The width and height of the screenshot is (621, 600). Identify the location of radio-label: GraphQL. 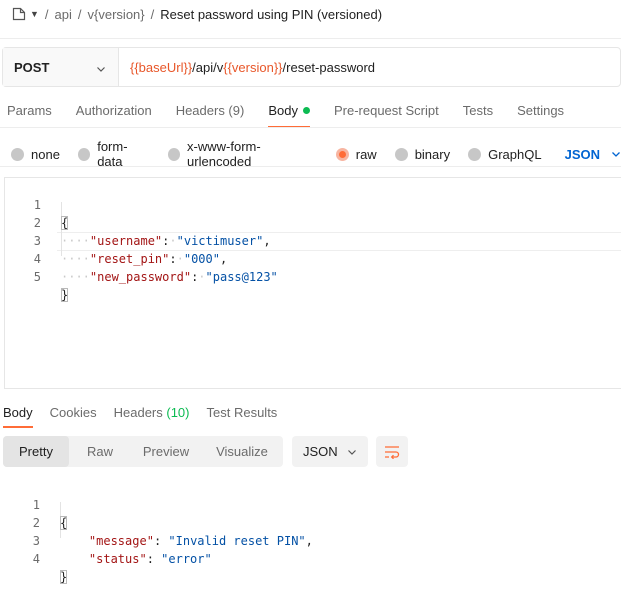
(515, 154).